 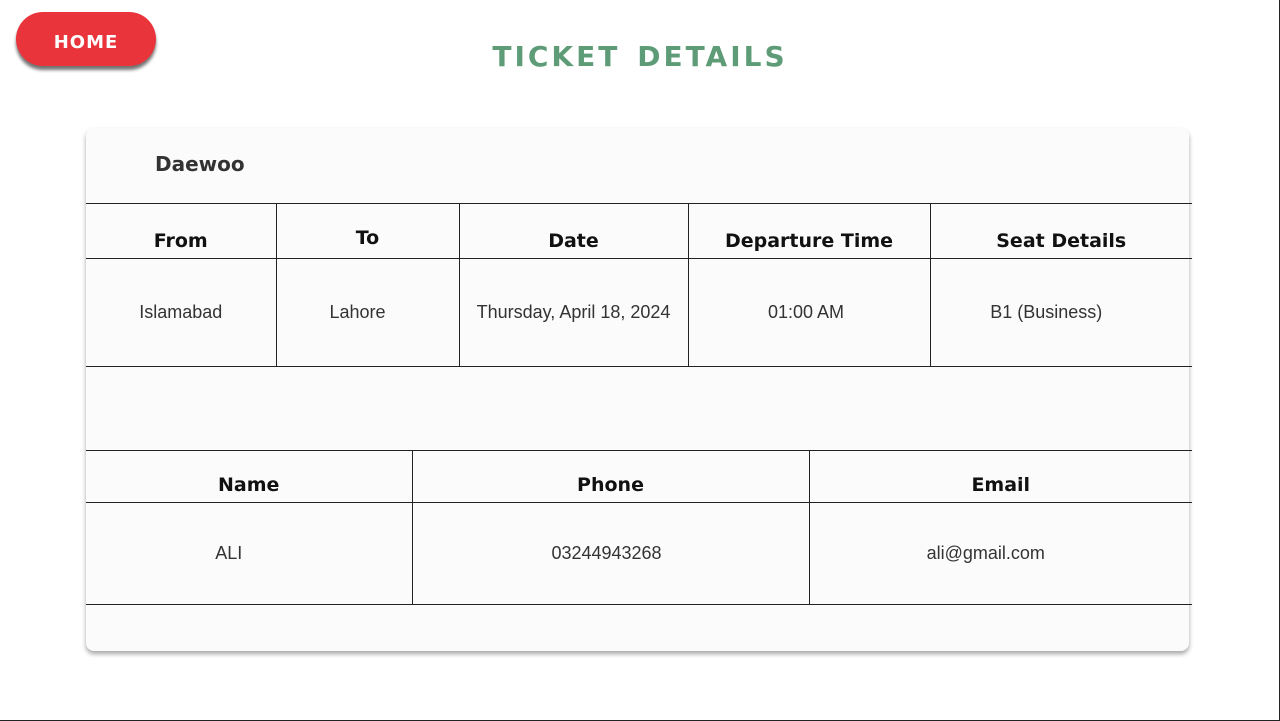 What do you see at coordinates (249, 553) in the screenshot?
I see `name-value: ALI` at bounding box center [249, 553].